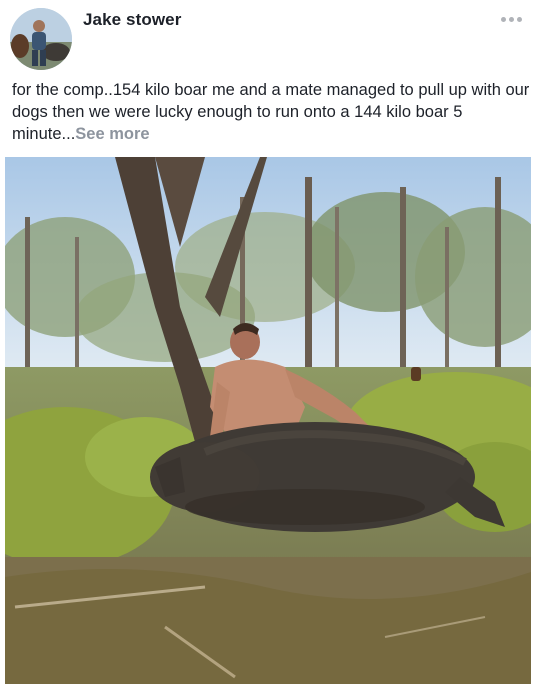  I want to click on author-name: Jake stower, so click(132, 20).